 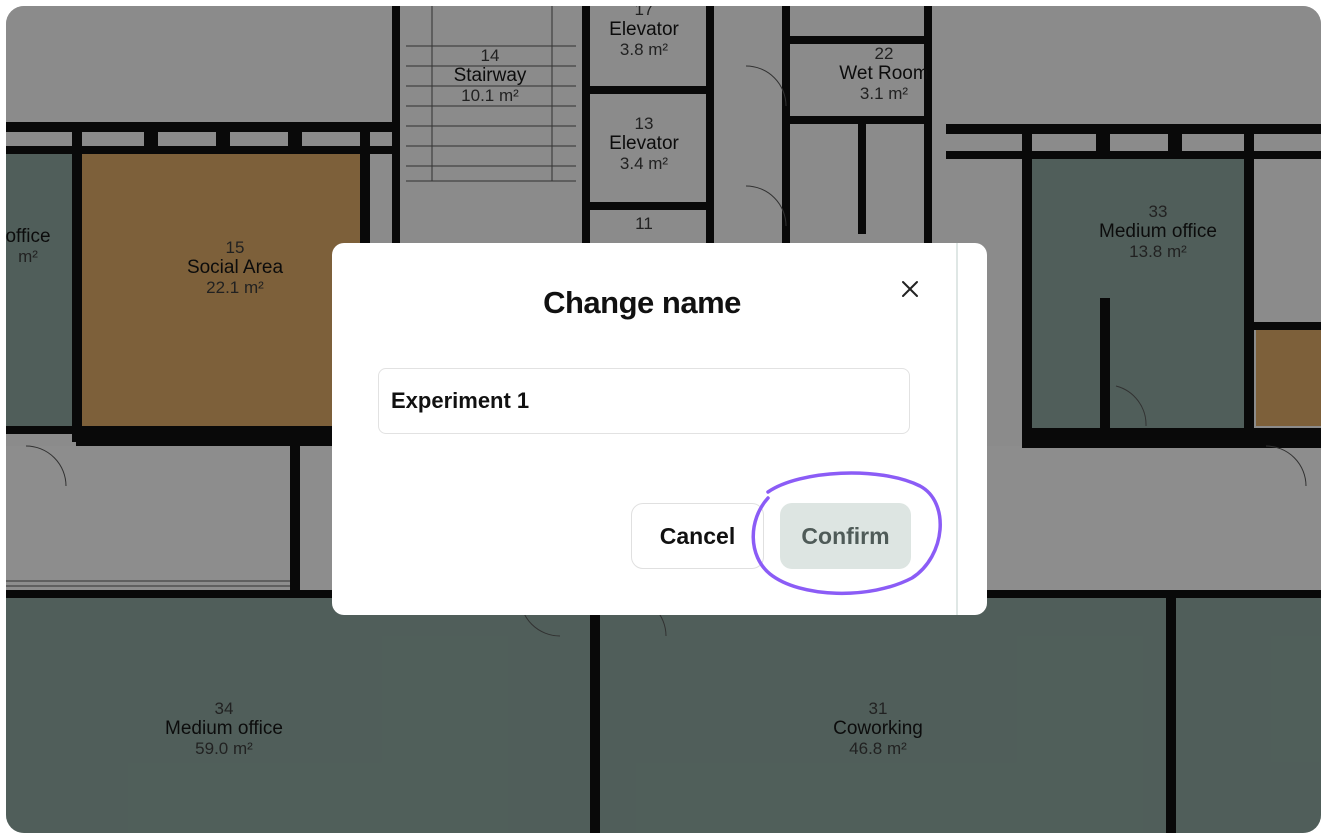 What do you see at coordinates (224, 749) in the screenshot?
I see `room-area: 59.0 m²` at bounding box center [224, 749].